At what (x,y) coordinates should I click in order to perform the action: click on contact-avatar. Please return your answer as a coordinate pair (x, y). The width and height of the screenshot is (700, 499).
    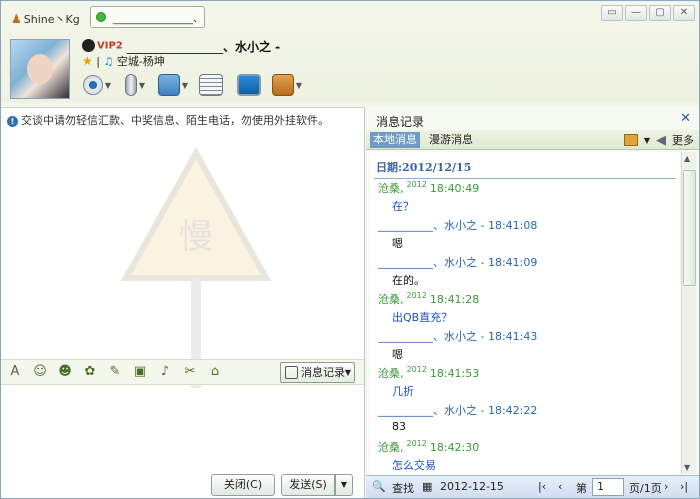
    Looking at the image, I should click on (40, 69).